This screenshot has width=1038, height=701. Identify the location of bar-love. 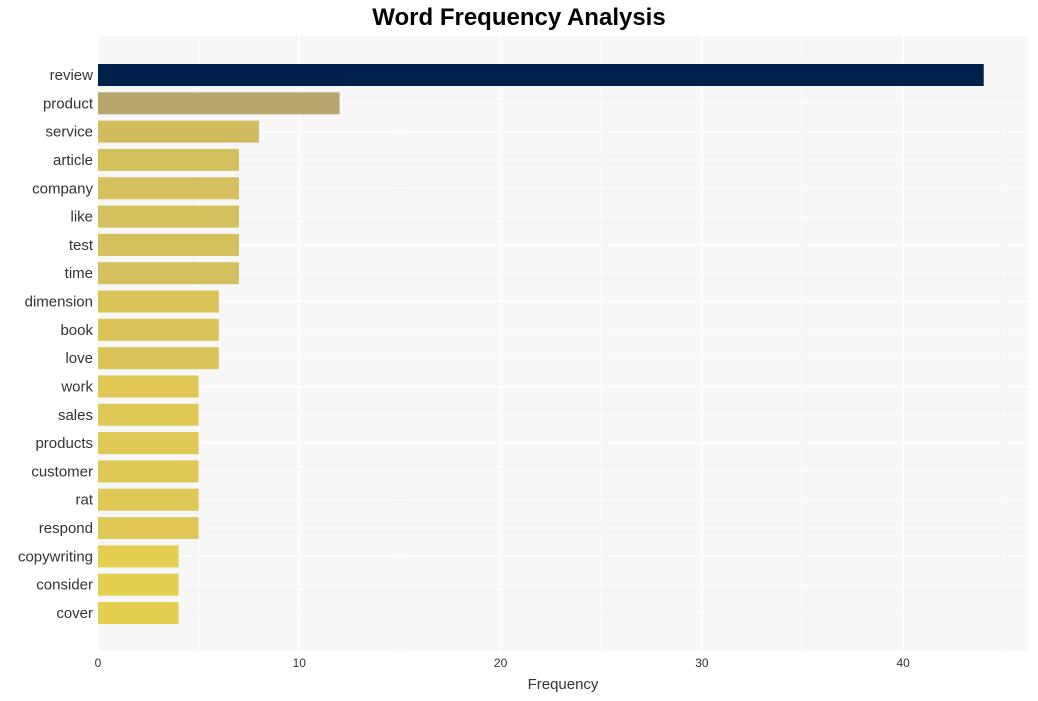
(158, 358).